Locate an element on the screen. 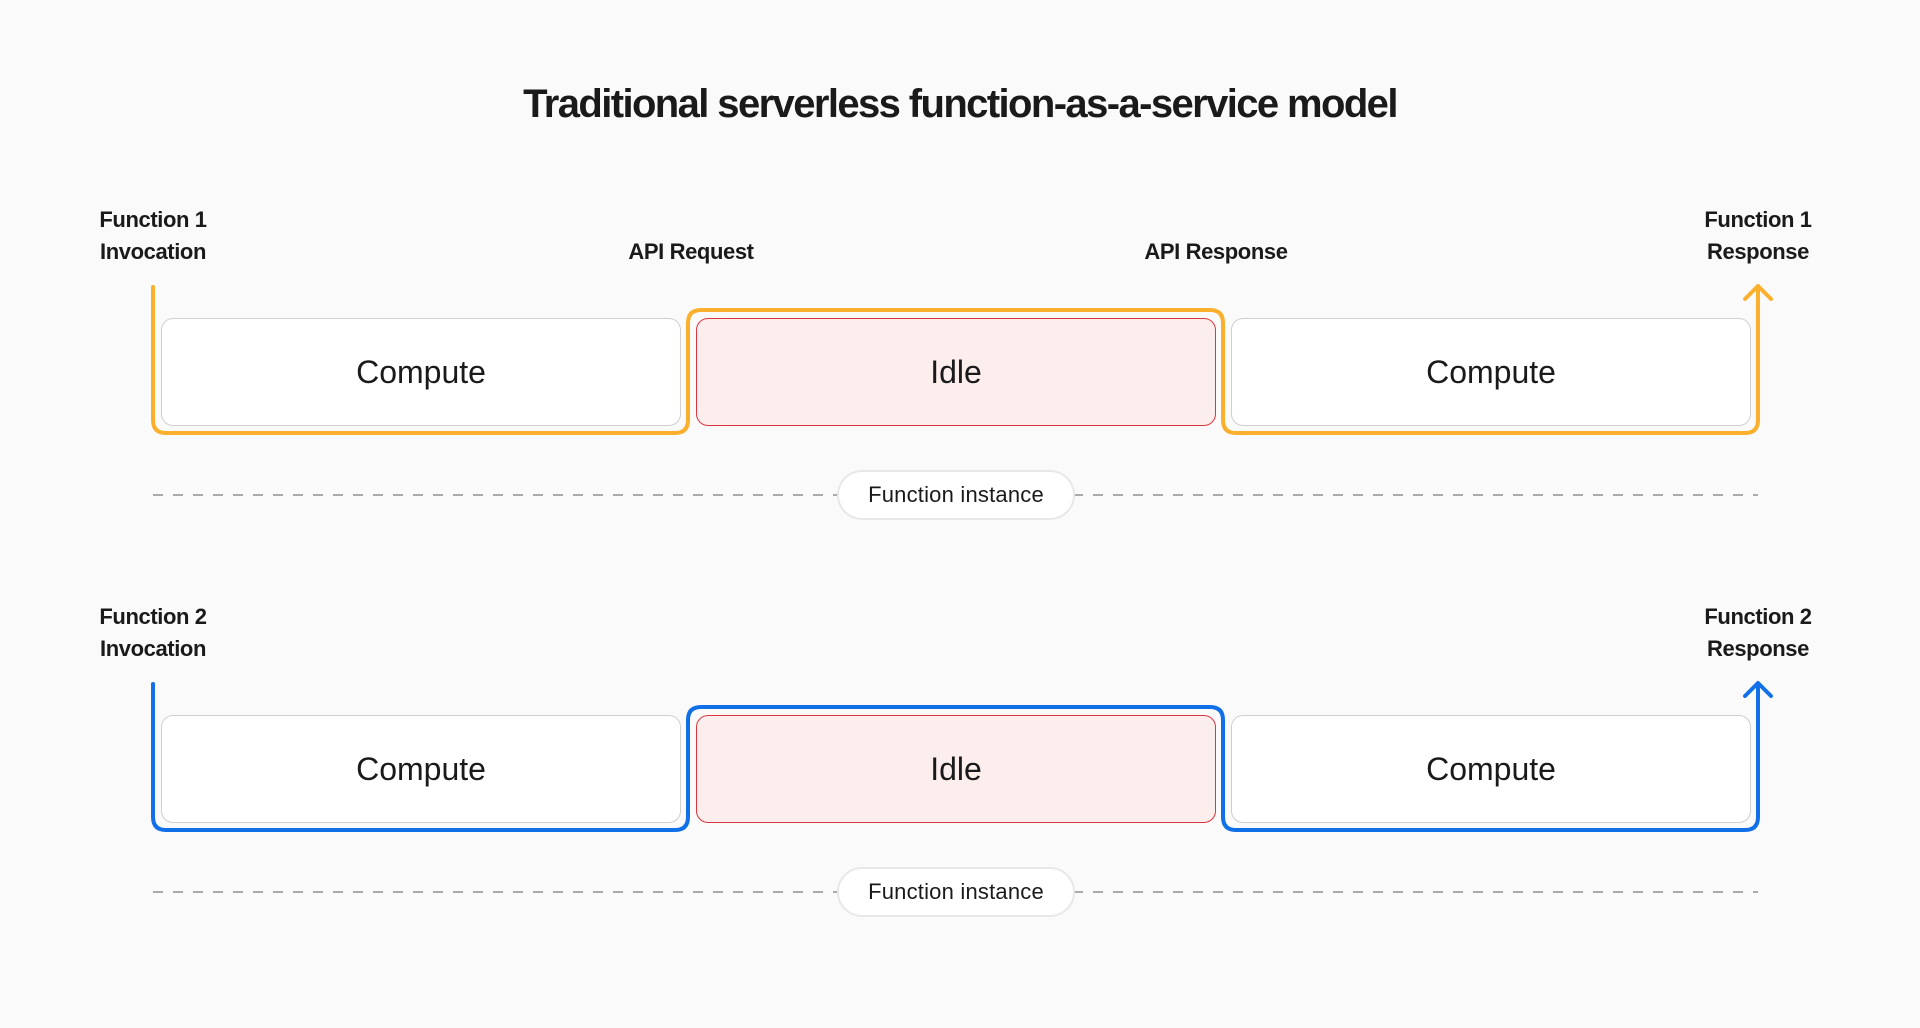 This screenshot has height=1028, width=1920. function-2-response-label: Function 2 Response is located at coordinates (1758, 633).